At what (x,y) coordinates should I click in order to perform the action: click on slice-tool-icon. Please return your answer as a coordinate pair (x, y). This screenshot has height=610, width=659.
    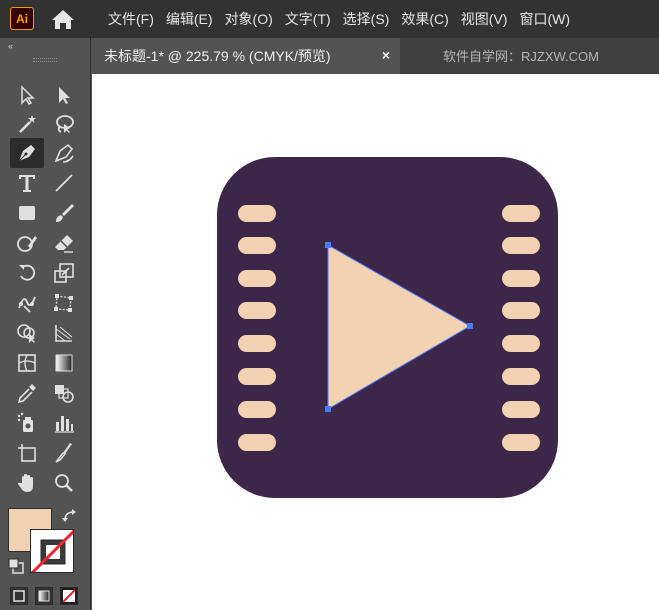
    Looking at the image, I should click on (64, 453).